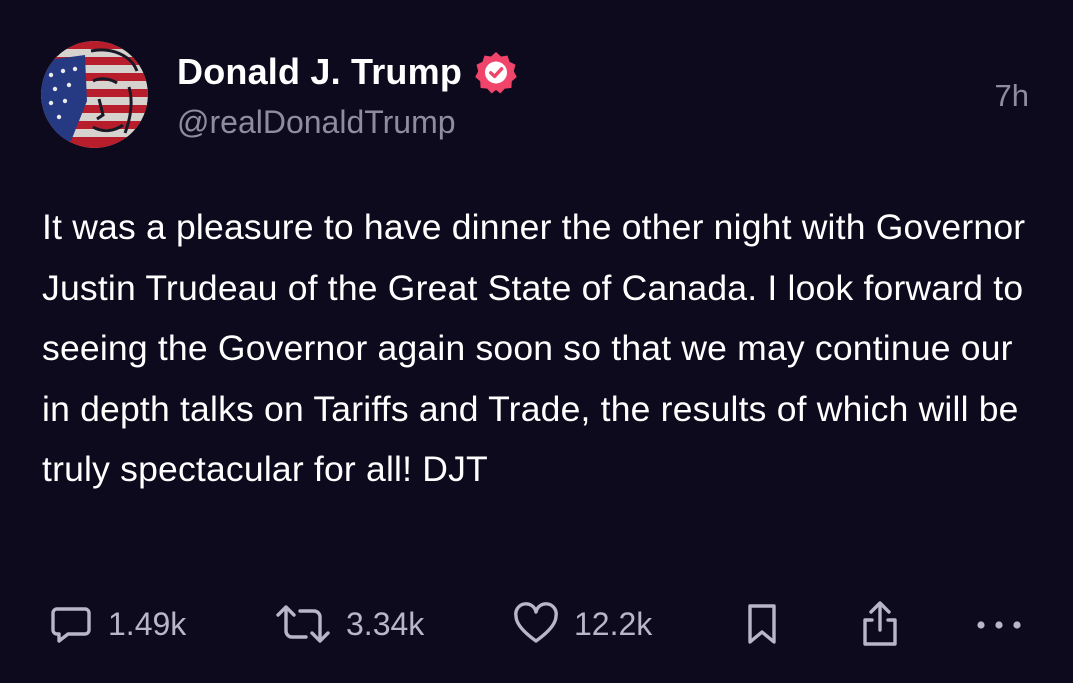 Image resolution: width=1073 pixels, height=683 pixels. Describe the element at coordinates (613, 623) in the screenshot. I see `like-count: 12.2k` at that location.